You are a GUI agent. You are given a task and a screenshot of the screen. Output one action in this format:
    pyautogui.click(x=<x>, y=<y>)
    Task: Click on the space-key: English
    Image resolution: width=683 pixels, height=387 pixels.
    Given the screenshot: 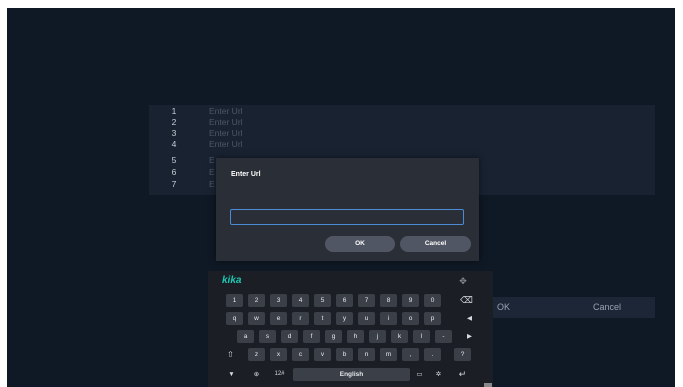 What is the action you would take?
    pyautogui.click(x=351, y=374)
    